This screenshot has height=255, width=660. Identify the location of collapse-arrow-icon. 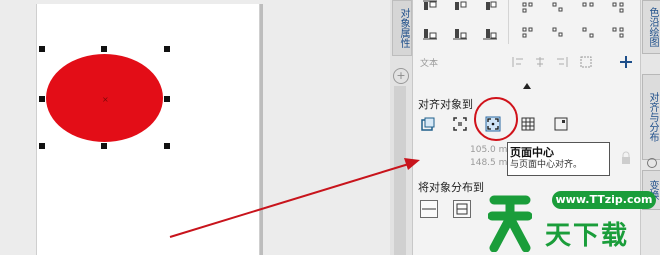
(527, 86).